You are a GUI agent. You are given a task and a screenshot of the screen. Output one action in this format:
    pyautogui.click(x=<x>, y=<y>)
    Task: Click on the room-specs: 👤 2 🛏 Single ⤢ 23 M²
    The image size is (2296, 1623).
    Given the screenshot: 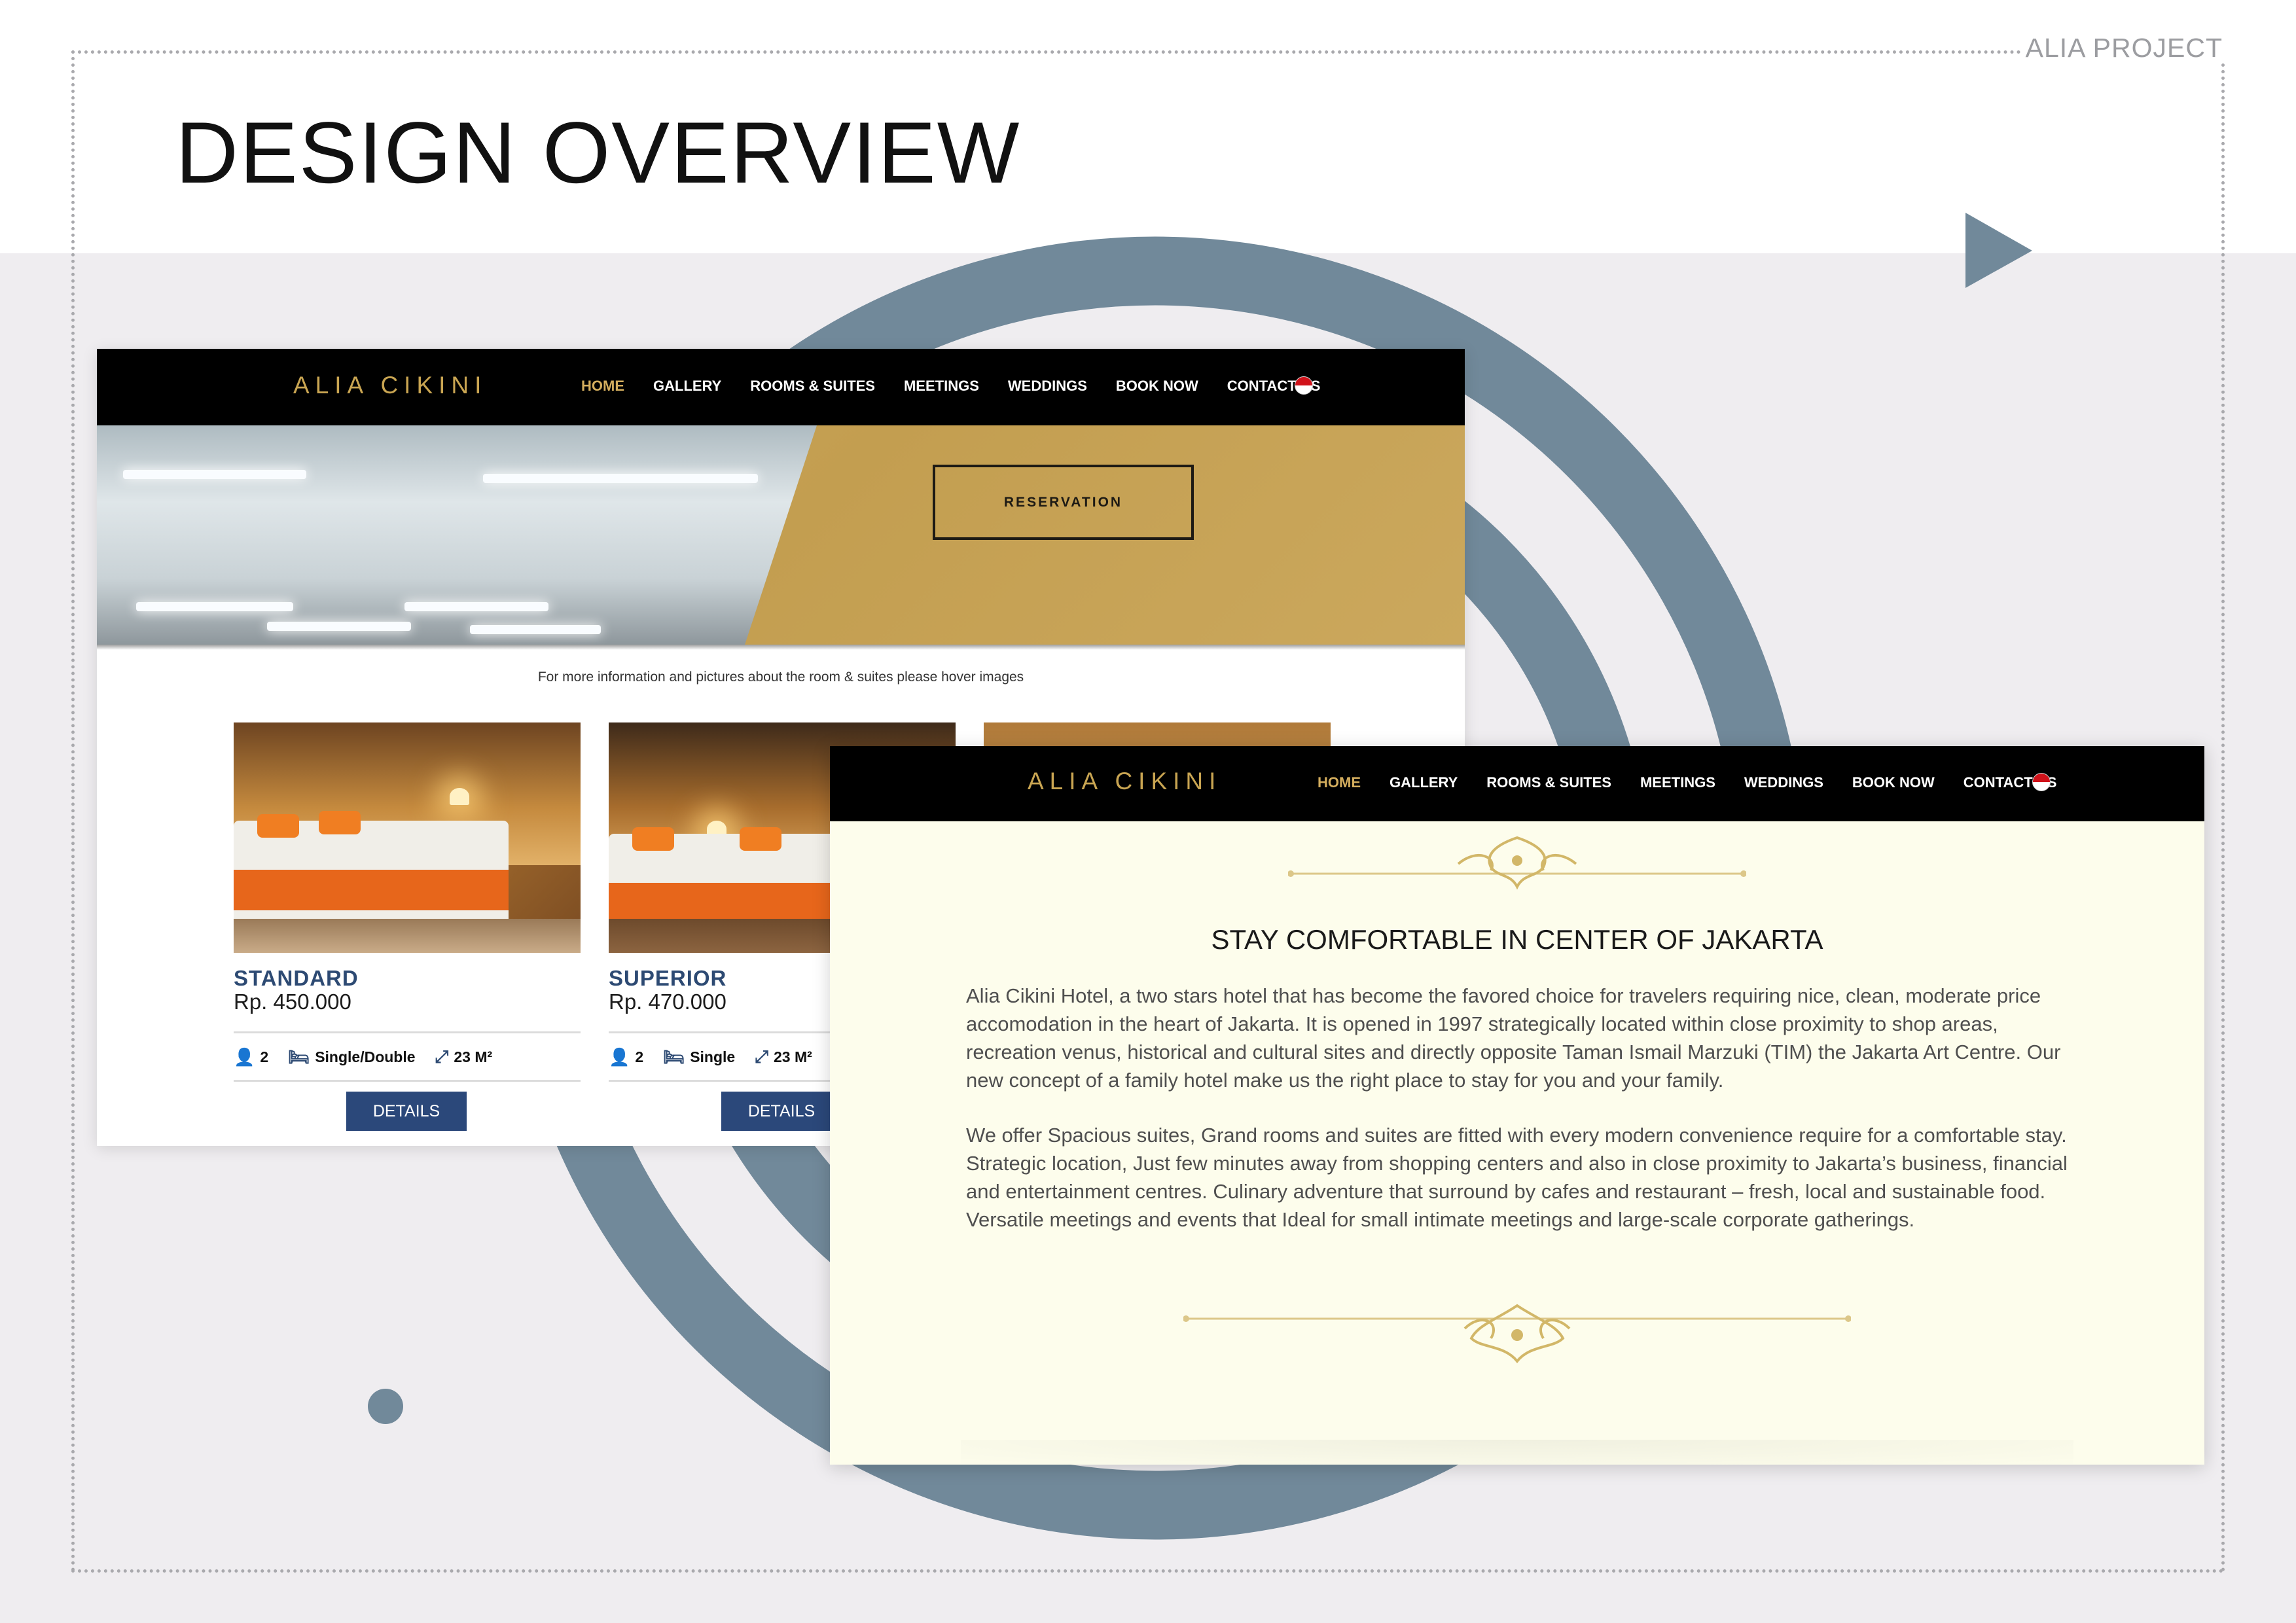 What is the action you would take?
    pyautogui.click(x=710, y=1056)
    